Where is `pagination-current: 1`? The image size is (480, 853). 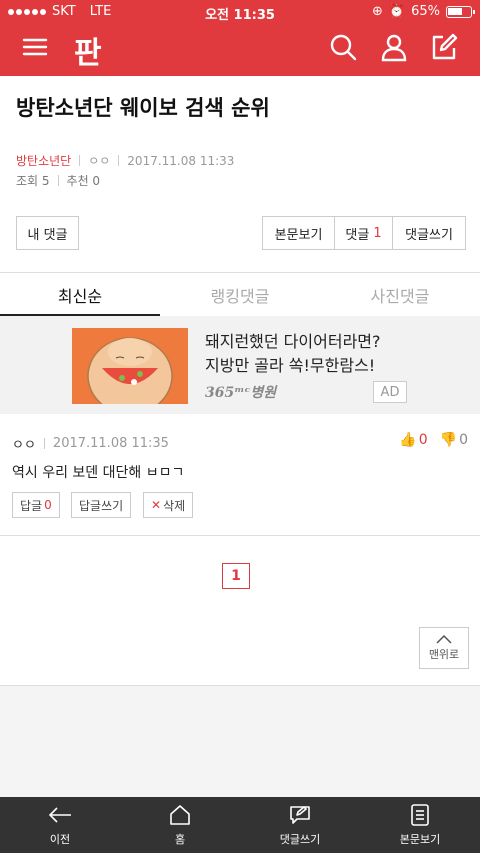
pagination-current: 1 is located at coordinates (236, 576).